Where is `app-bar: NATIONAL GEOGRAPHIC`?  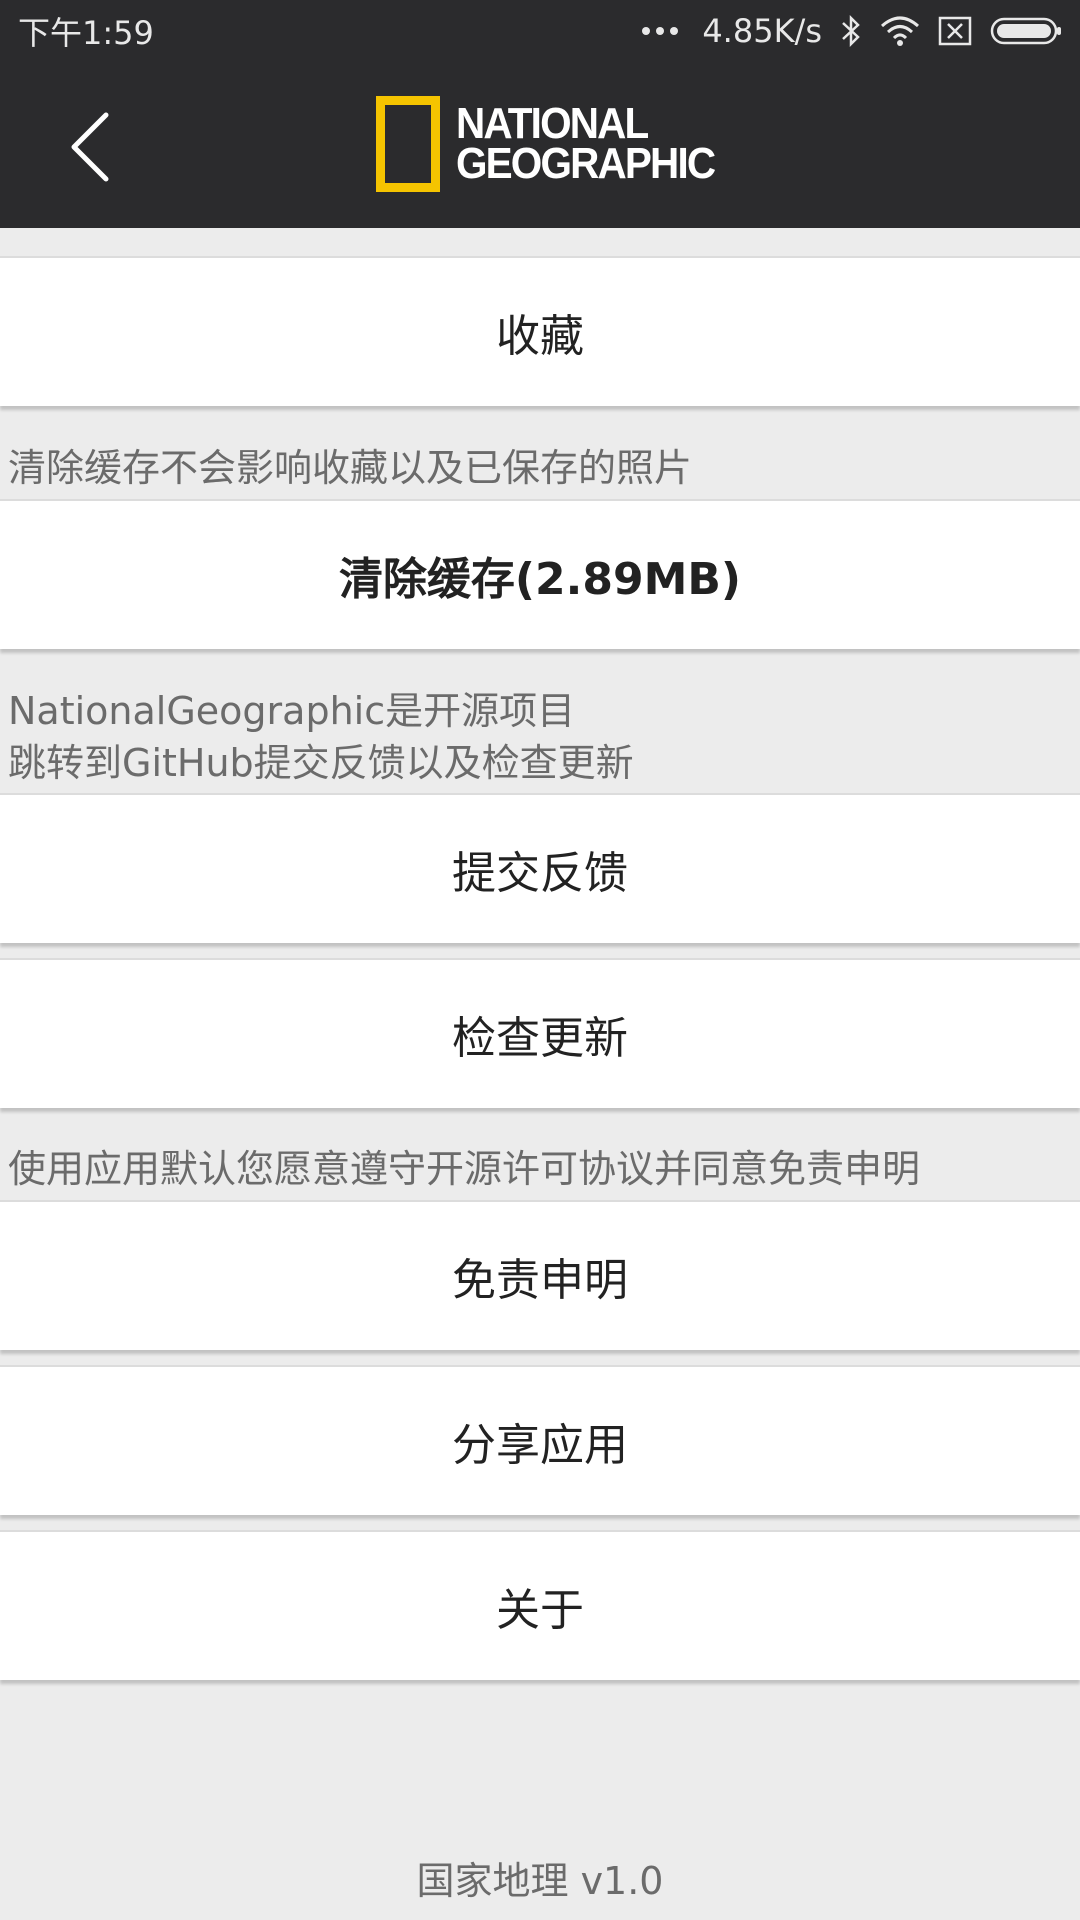 app-bar: NATIONAL GEOGRAPHIC is located at coordinates (540, 145).